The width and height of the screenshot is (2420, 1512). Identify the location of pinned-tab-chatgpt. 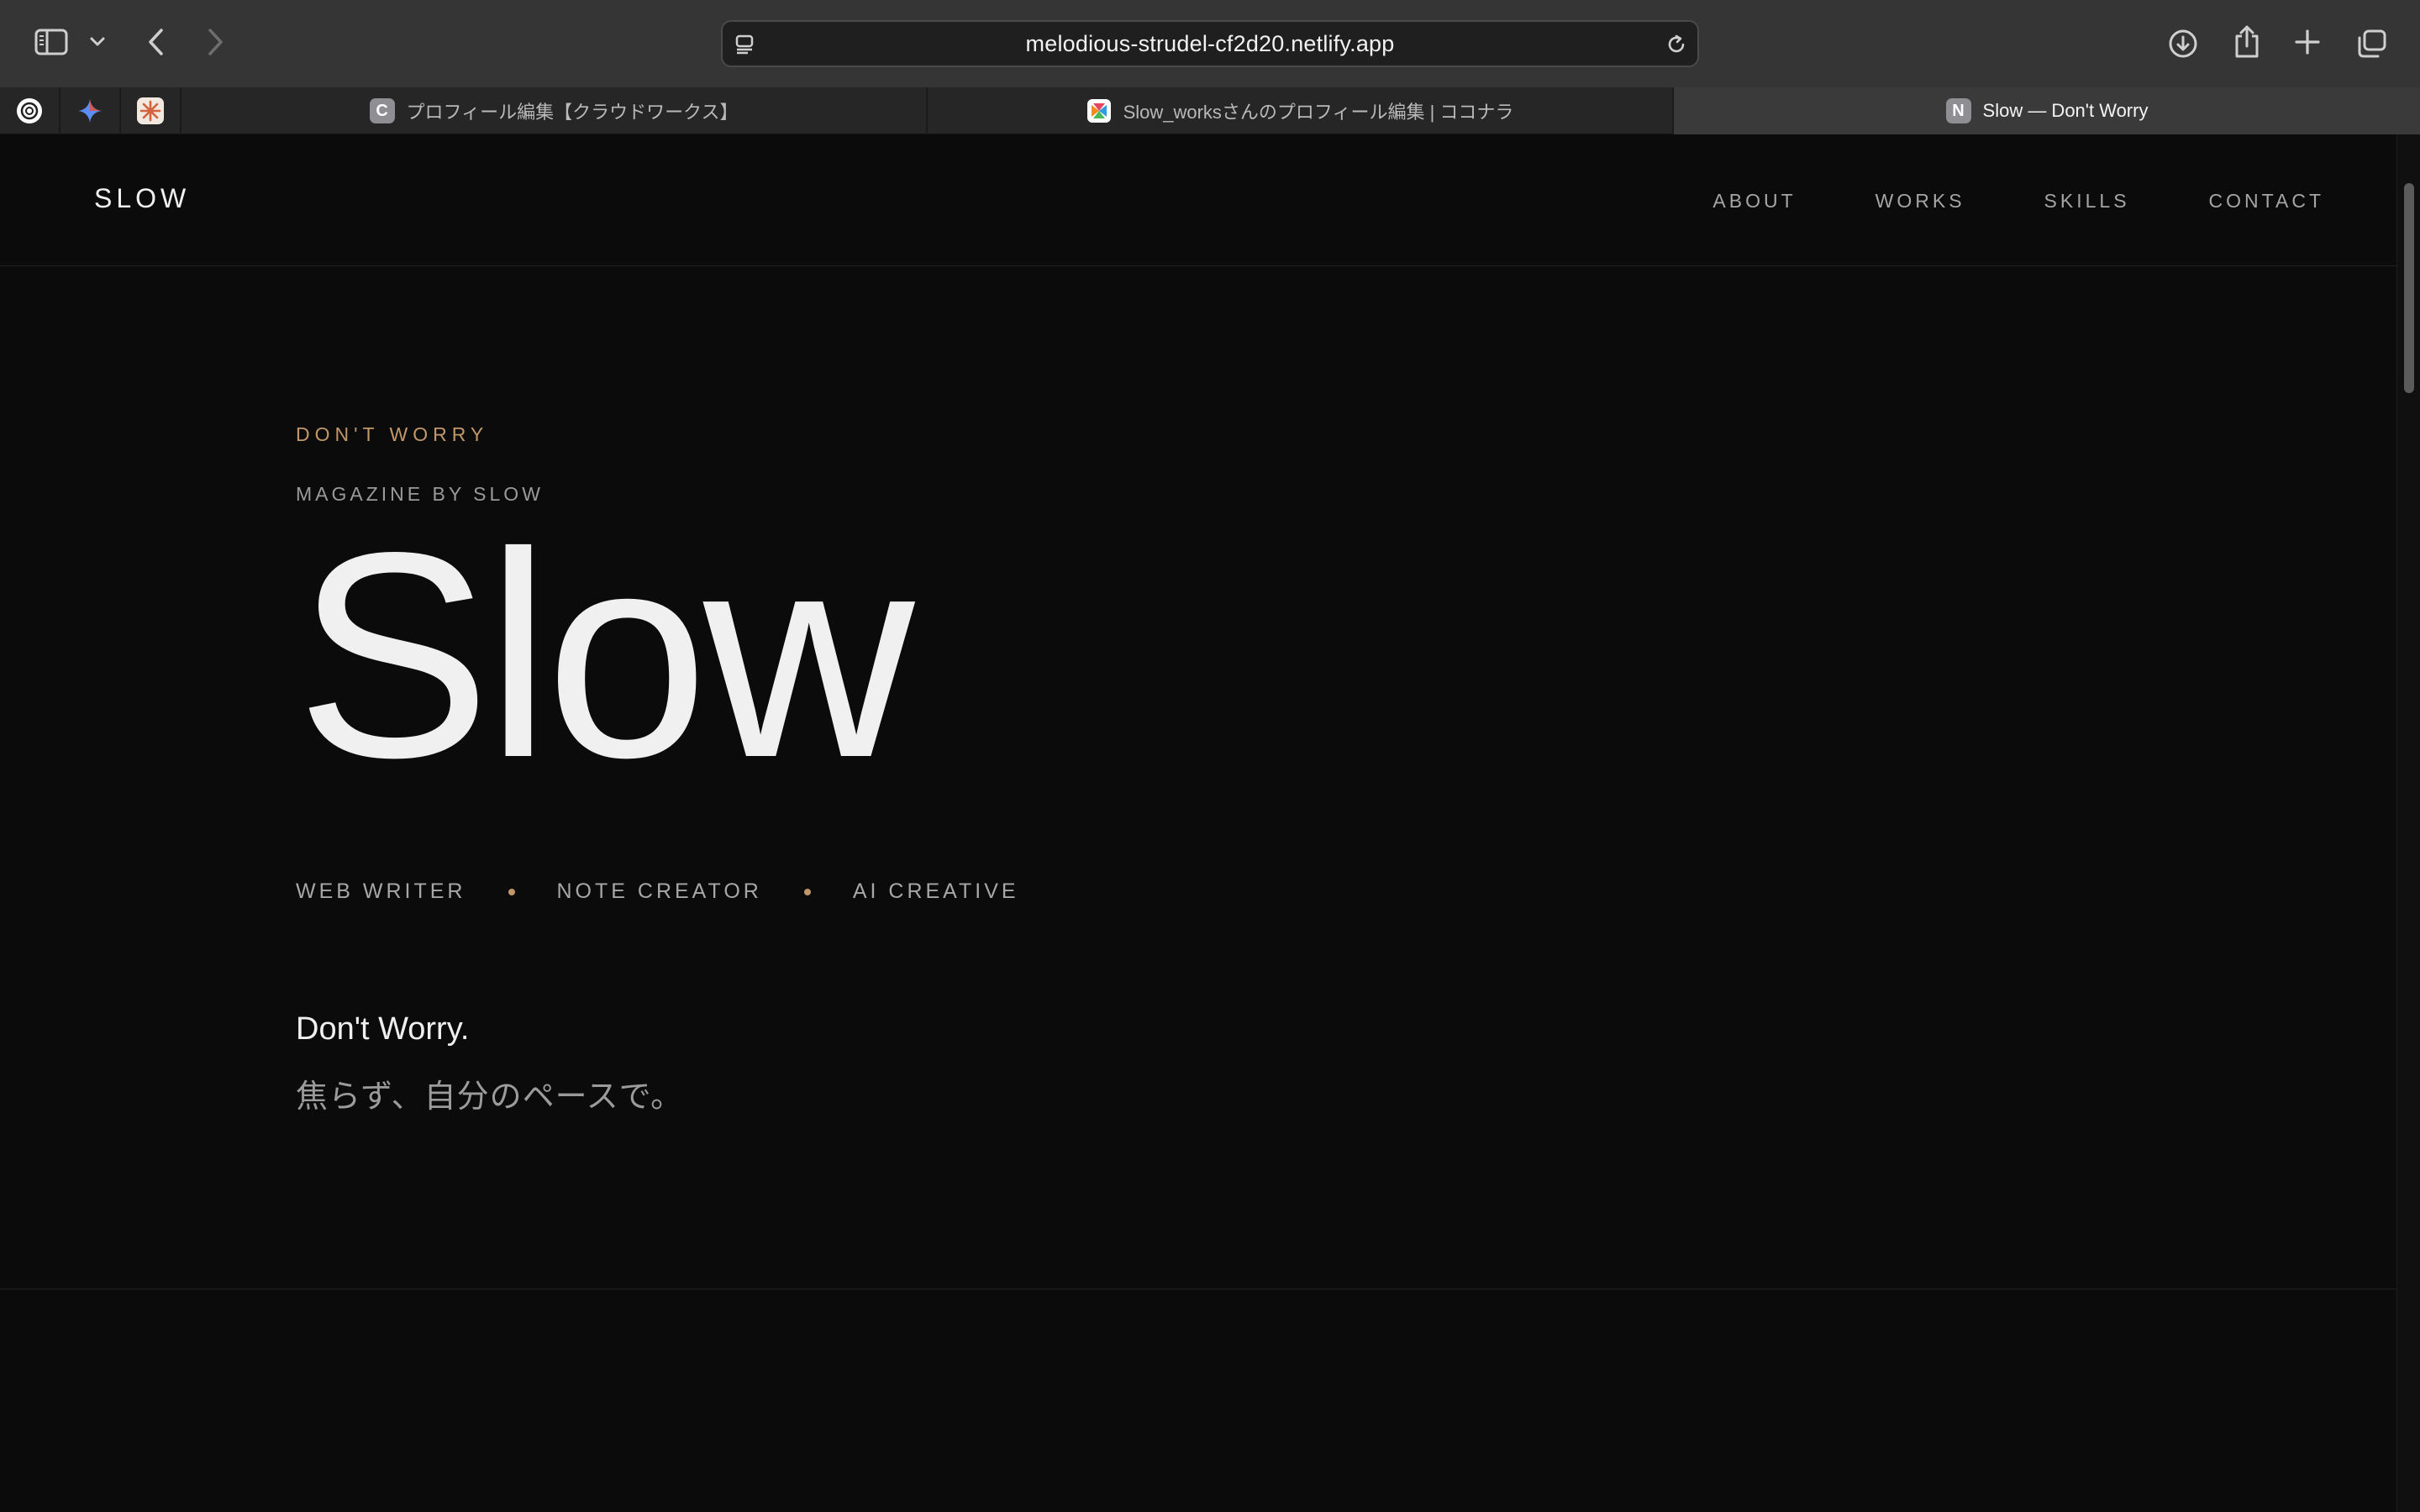
(30, 110).